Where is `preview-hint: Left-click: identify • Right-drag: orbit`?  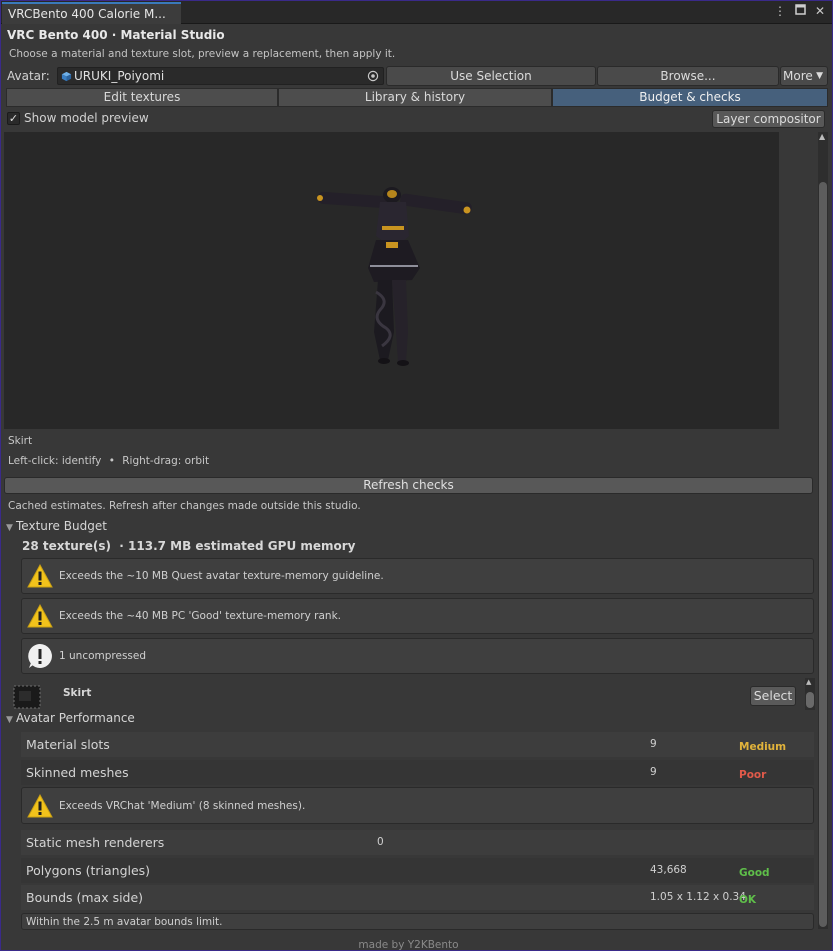 preview-hint: Left-click: identify • Right-drag: orbit is located at coordinates (108, 461).